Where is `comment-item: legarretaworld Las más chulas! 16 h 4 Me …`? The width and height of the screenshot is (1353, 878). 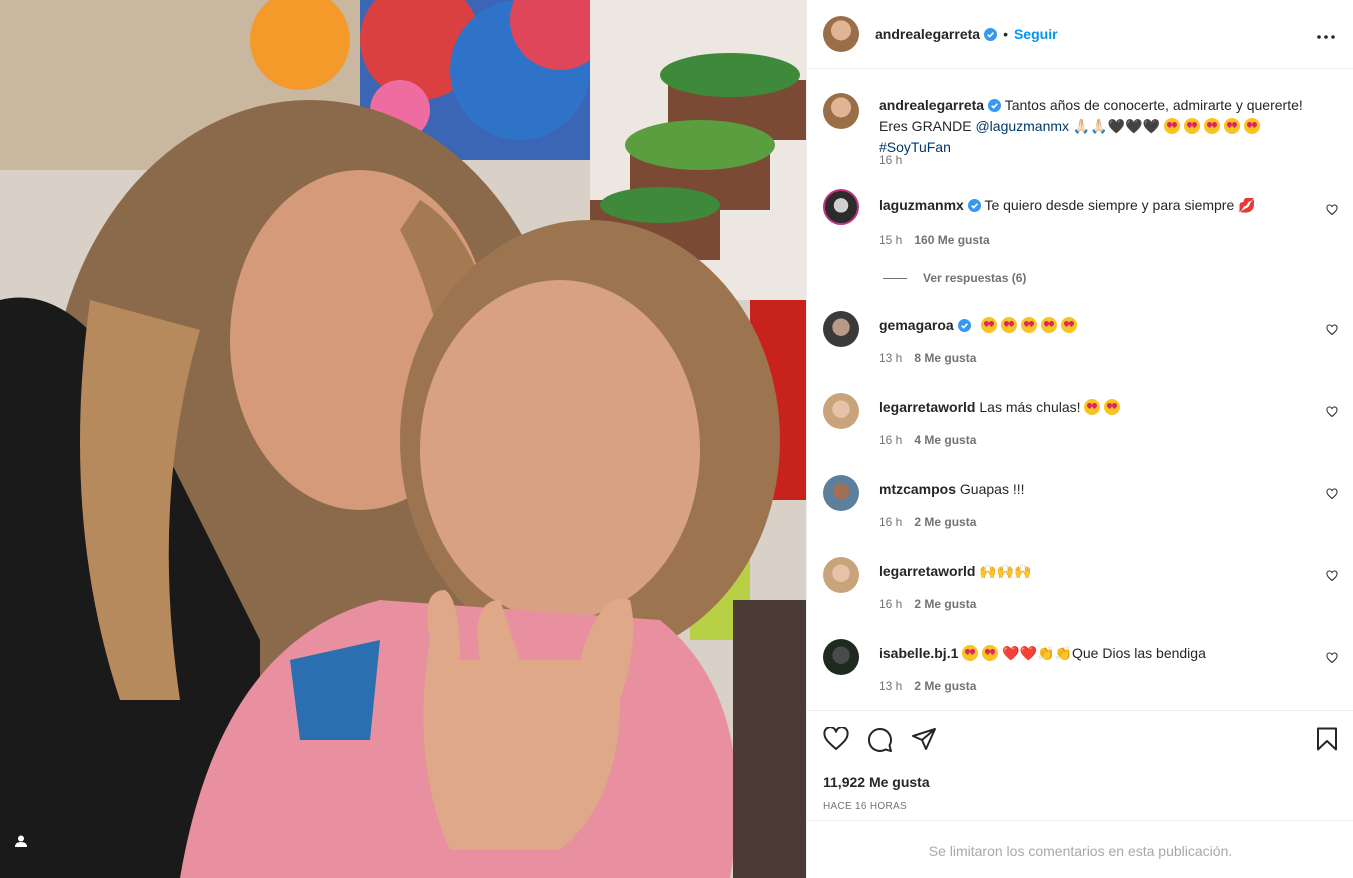
comment-item: legarretaworld Las más chulas! 16 h 4 Me … is located at coordinates (1080, 423).